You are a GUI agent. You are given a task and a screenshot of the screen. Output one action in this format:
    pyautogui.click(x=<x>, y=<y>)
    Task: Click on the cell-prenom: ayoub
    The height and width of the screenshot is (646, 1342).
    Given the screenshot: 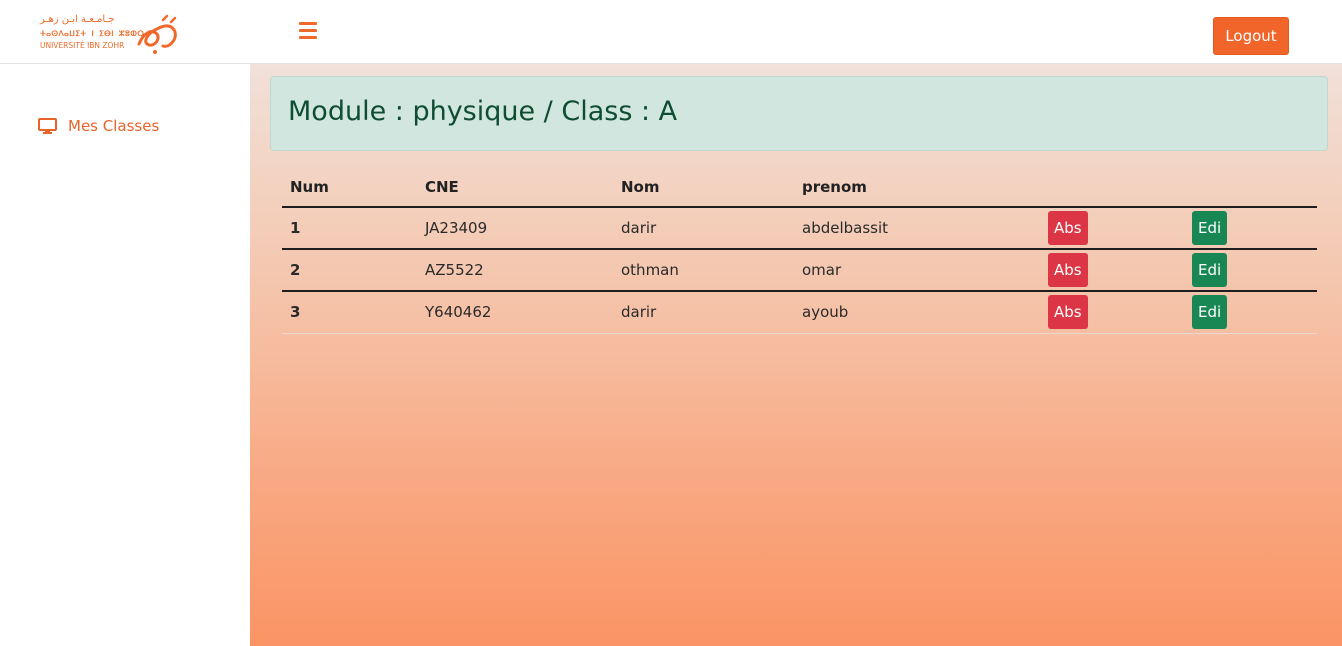 What is the action you would take?
    pyautogui.click(x=917, y=312)
    